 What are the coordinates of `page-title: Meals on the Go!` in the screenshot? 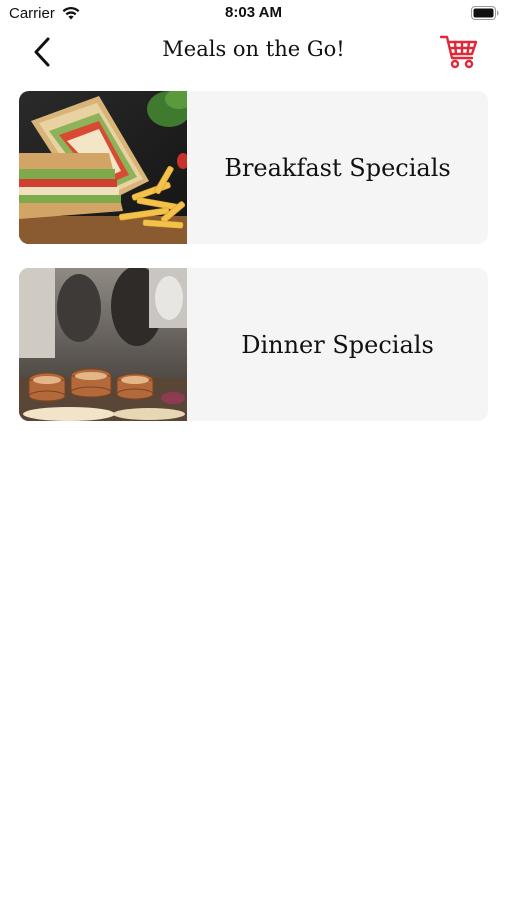 It's located at (253, 49).